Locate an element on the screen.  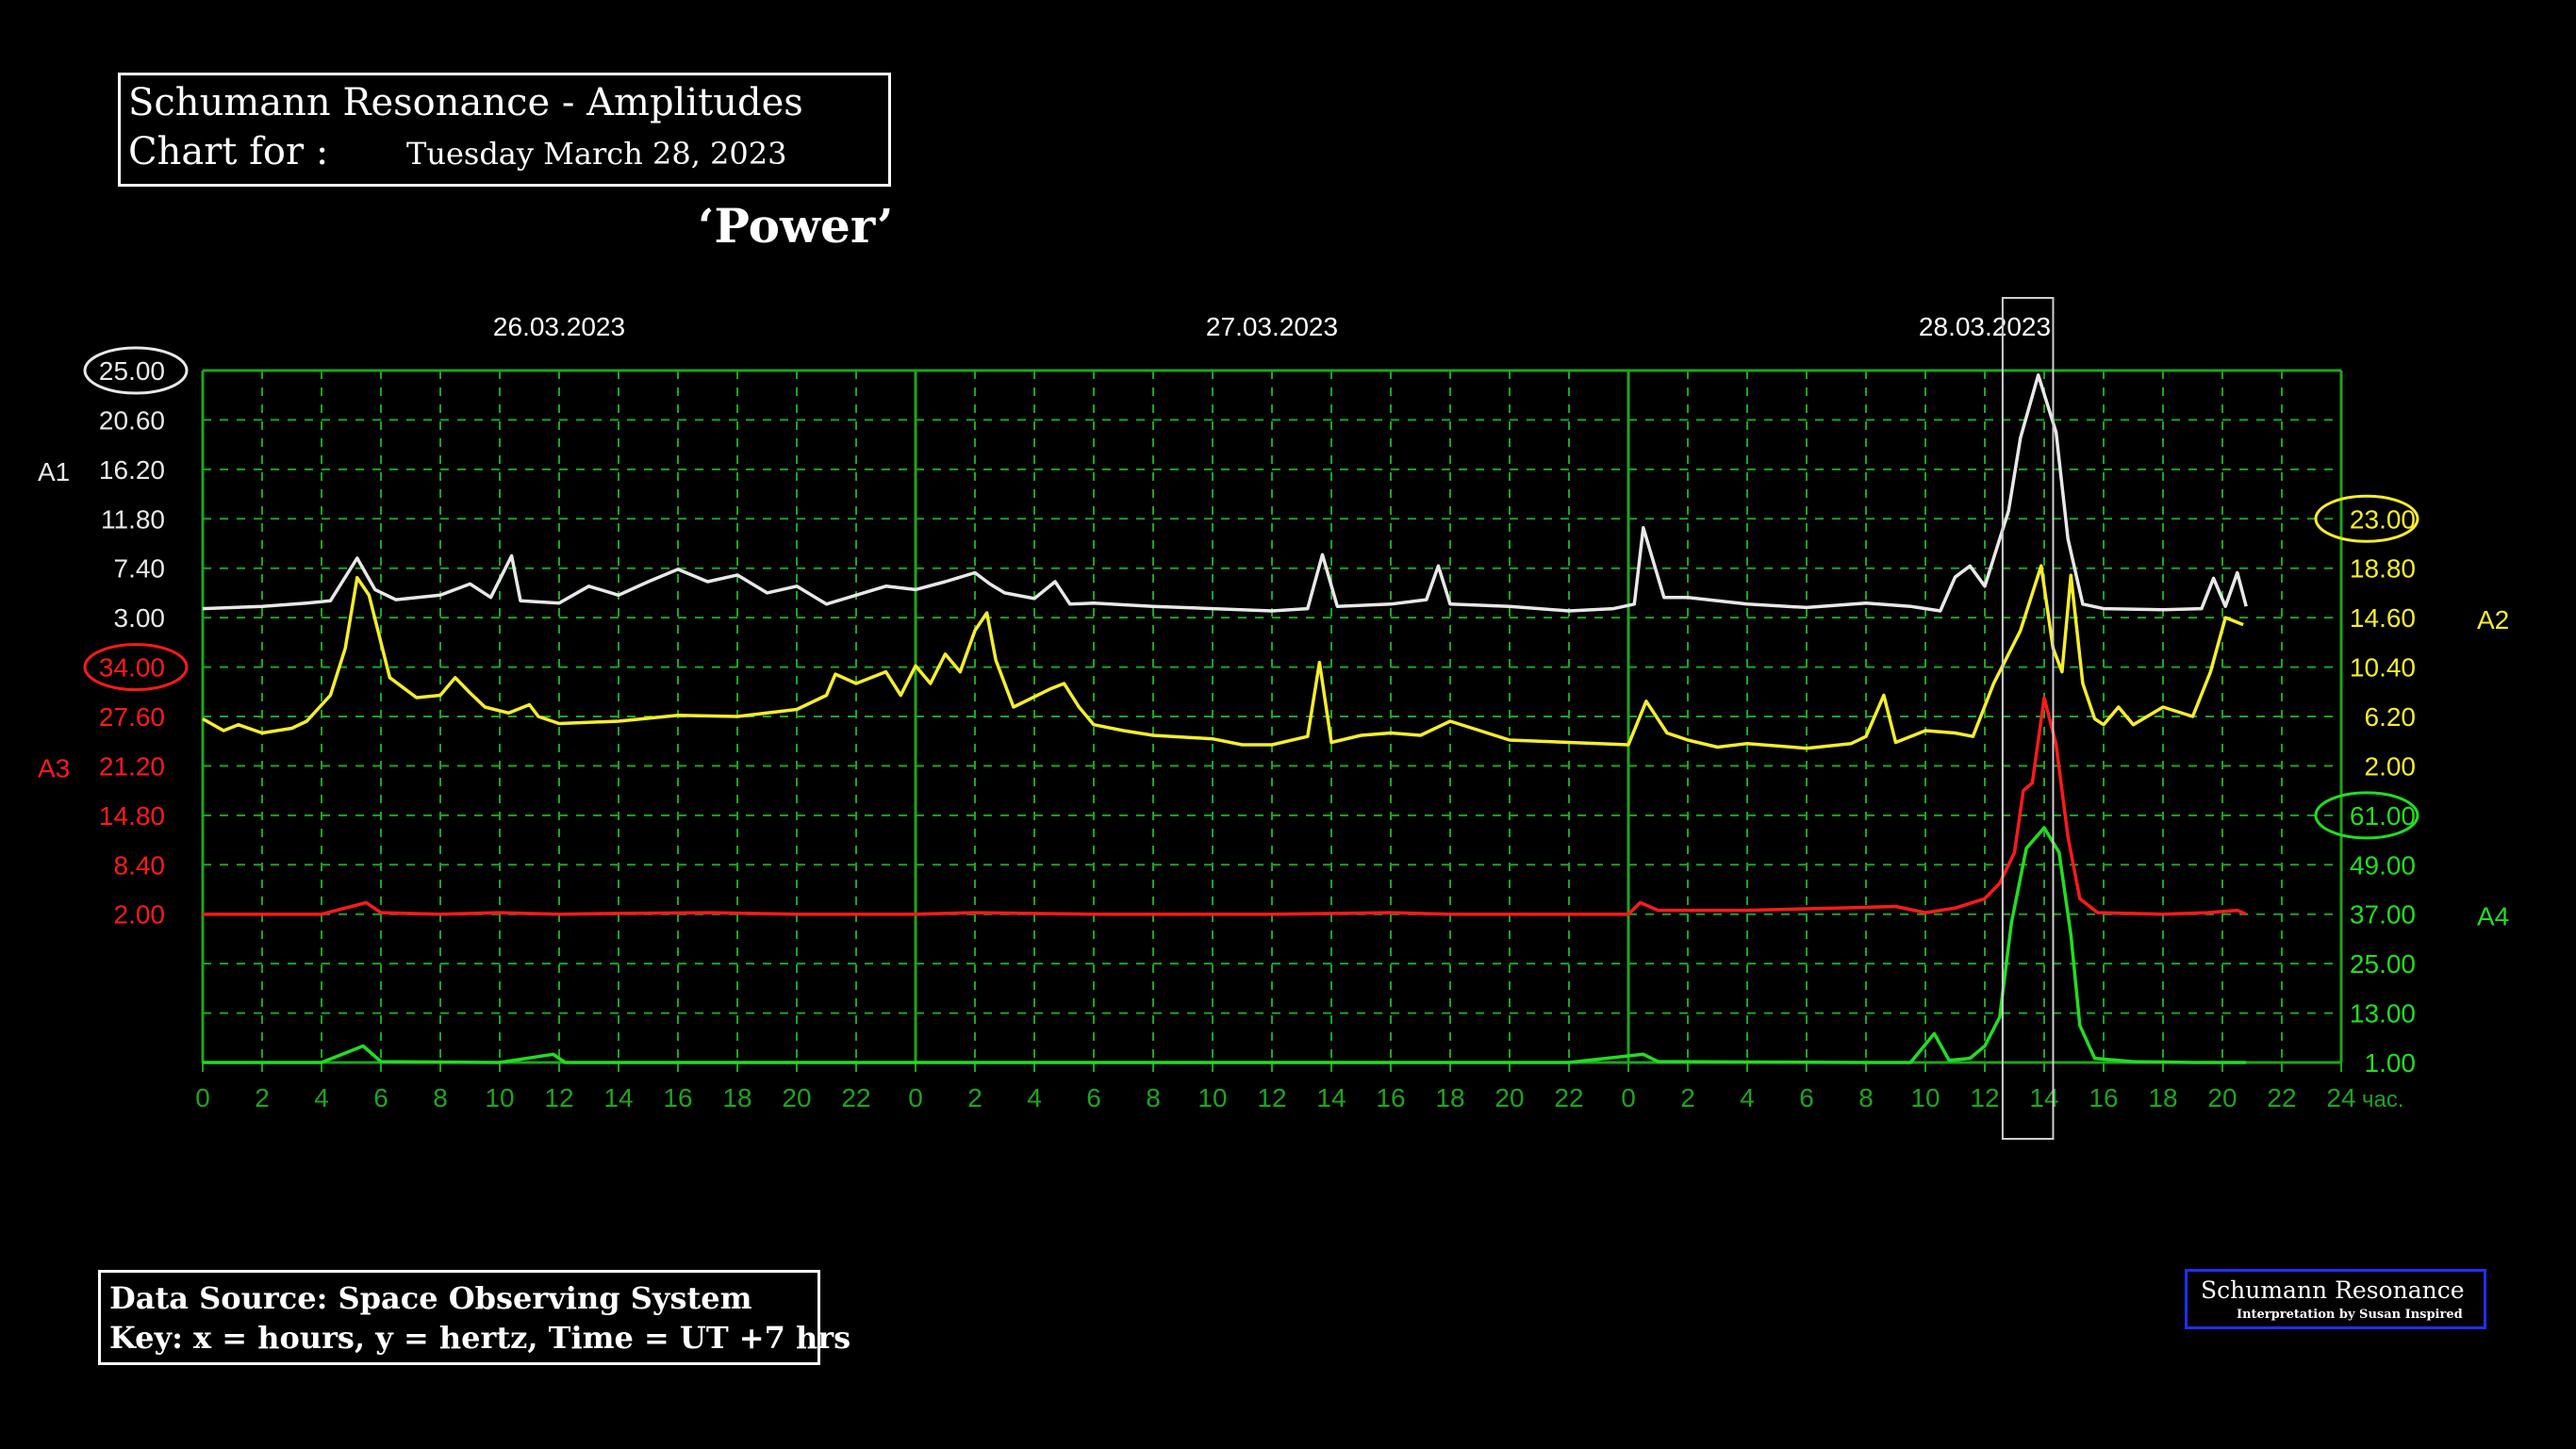
y-tick-label-a2: 14.60 is located at coordinates (2383, 618).